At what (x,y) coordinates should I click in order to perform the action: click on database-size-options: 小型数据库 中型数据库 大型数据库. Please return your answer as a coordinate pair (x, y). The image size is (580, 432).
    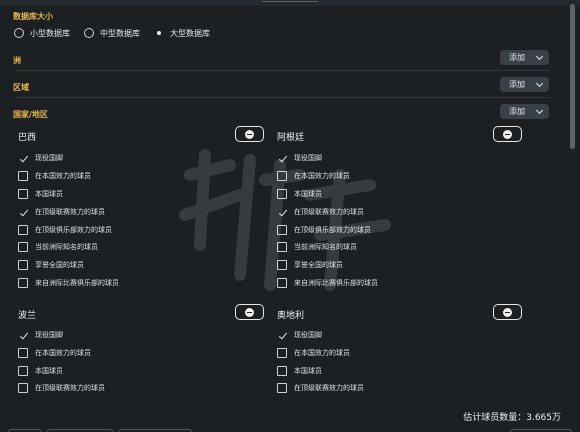
    Looking at the image, I should click on (119, 33).